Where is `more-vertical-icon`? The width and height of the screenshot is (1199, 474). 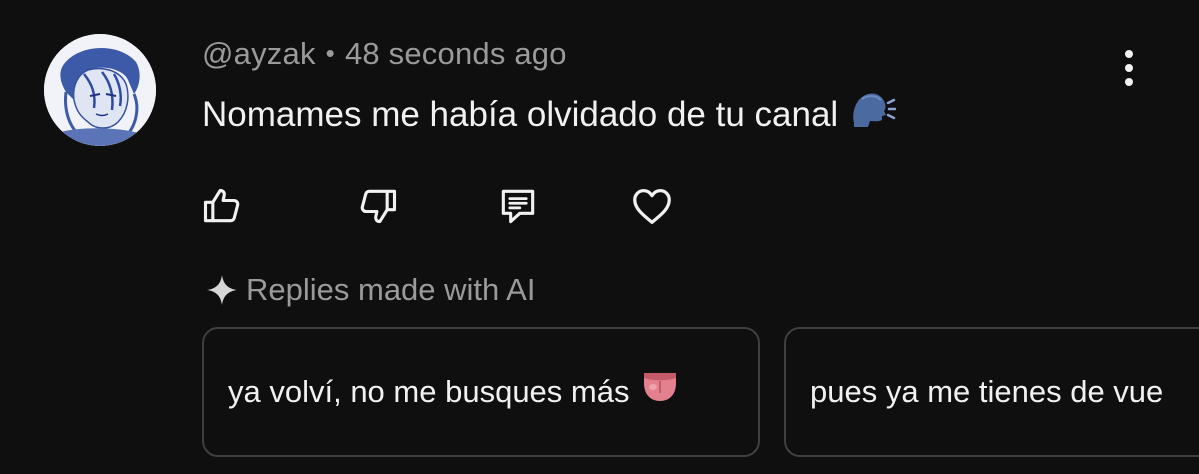
more-vertical-icon is located at coordinates (1129, 68).